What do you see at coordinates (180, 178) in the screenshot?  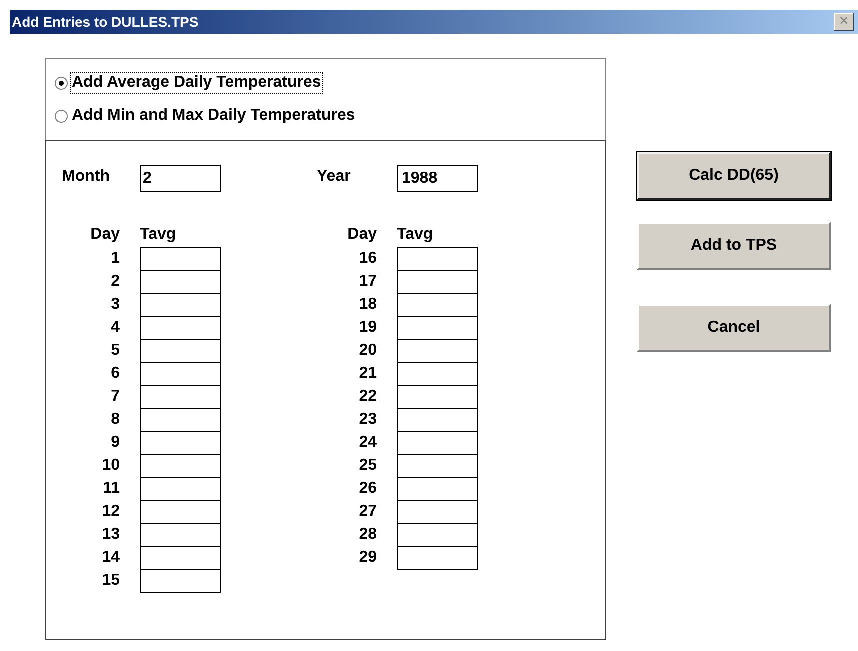 I see `month-field: 2` at bounding box center [180, 178].